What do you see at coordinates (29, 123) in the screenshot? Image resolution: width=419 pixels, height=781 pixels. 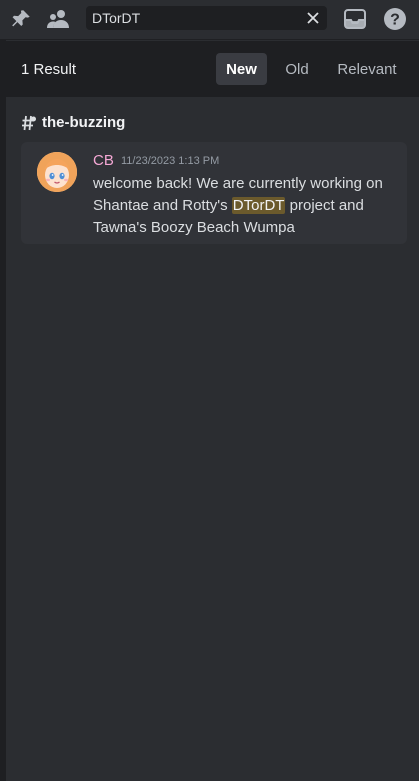 I see `thread-channel-icon` at bounding box center [29, 123].